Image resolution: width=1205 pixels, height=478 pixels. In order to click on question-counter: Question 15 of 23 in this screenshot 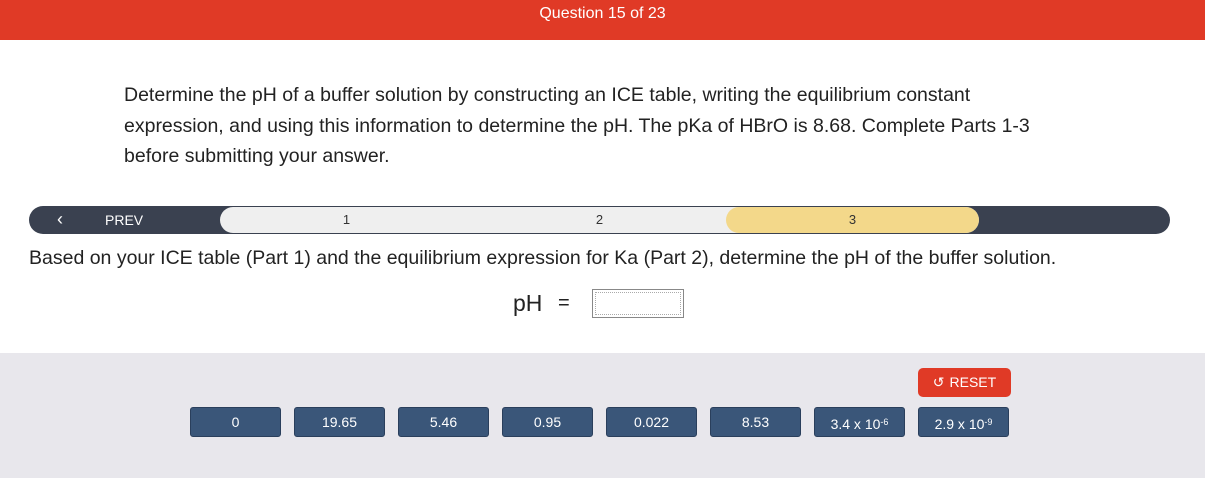, I will do `click(602, 13)`.